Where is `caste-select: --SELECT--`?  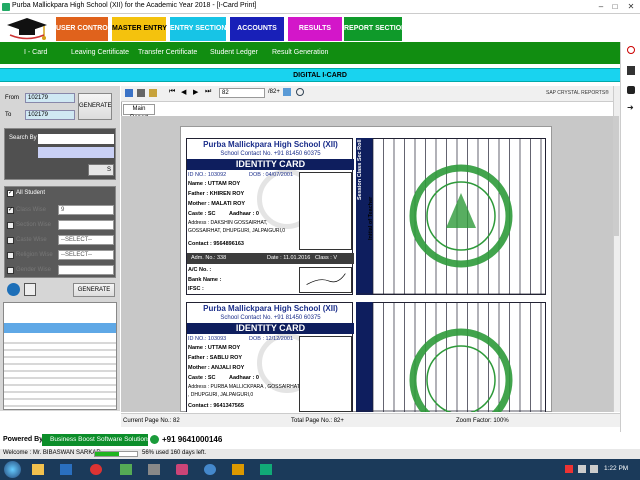
caste-select: --SELECT-- is located at coordinates (86, 240).